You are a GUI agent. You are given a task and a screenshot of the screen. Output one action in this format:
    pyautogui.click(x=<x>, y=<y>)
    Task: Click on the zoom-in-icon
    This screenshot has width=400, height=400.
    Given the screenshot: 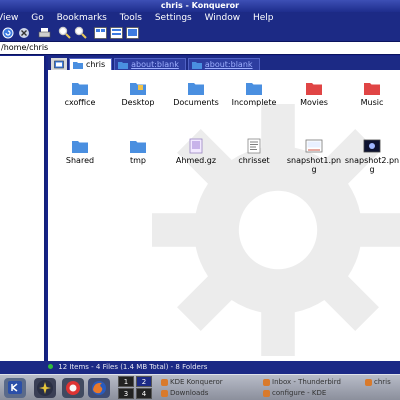 What is the action you would take?
    pyautogui.click(x=64, y=32)
    